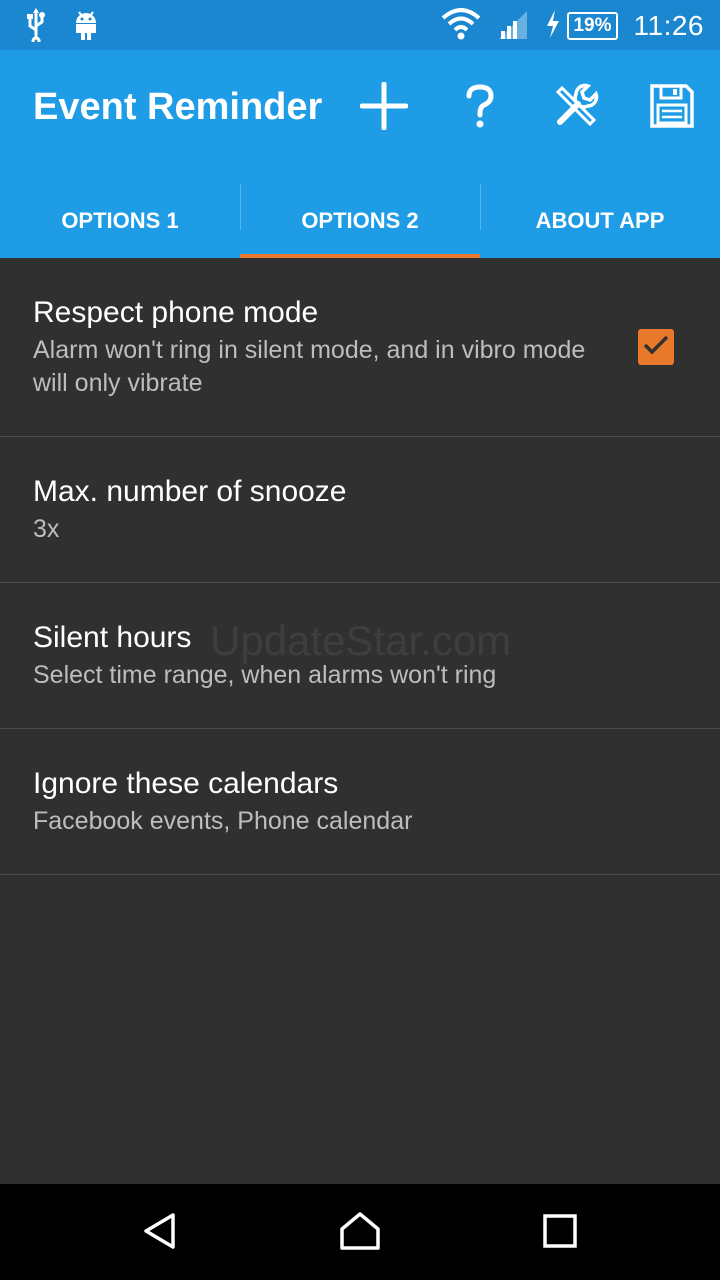  Describe the element at coordinates (361, 640) in the screenshot. I see `watermark: UpdateStar.com` at that location.